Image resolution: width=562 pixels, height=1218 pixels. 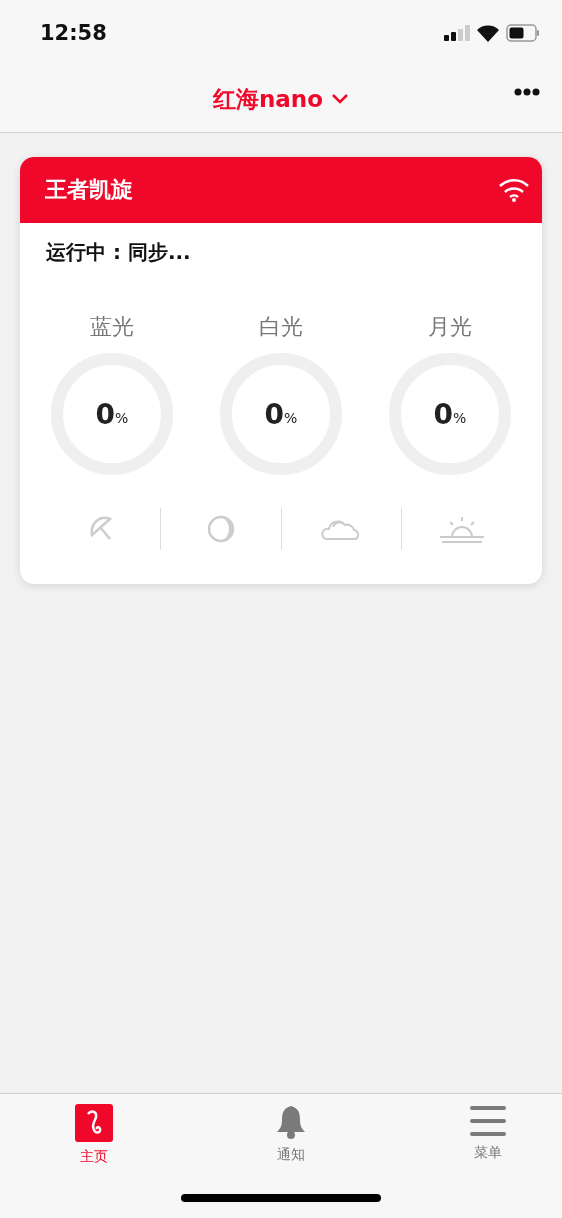 I want to click on signal-icon, so click(x=457, y=33).